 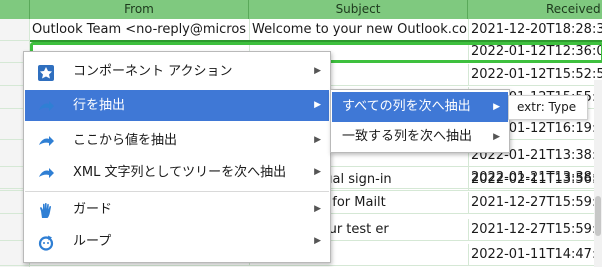 I want to click on menu-item-extract-value: ここから値を抽出 ▶, so click(x=177, y=140).